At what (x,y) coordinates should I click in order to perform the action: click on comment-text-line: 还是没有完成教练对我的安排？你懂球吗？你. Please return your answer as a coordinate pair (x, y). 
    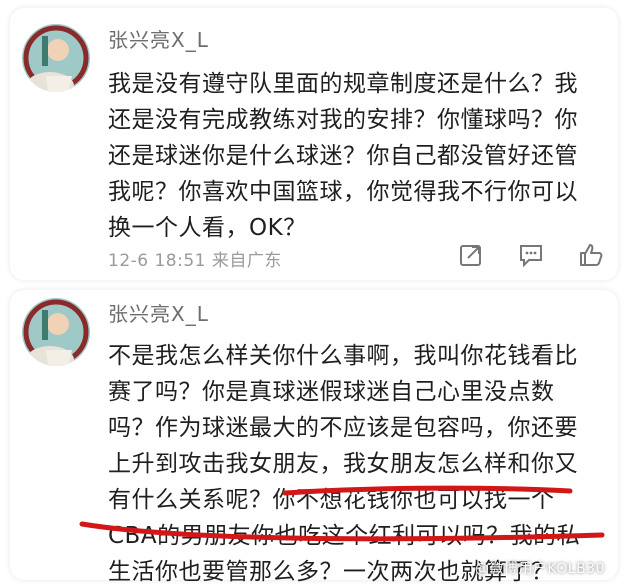
    Looking at the image, I should click on (343, 120).